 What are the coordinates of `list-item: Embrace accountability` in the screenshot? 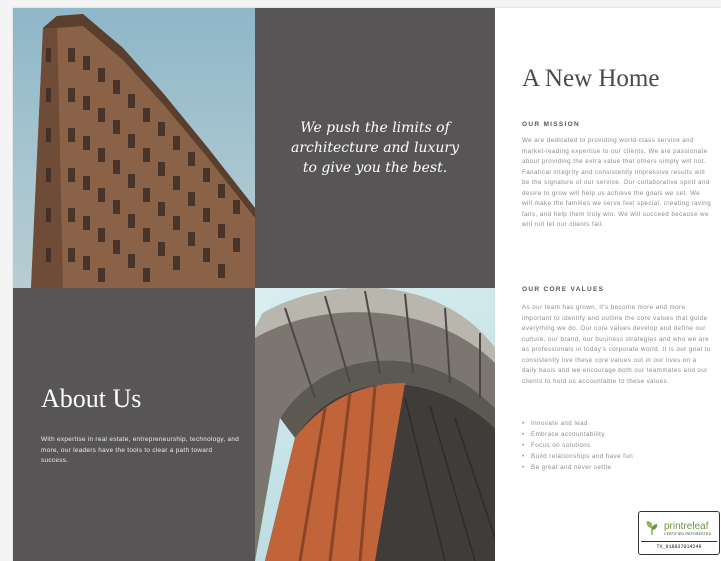 It's located at (617, 434).